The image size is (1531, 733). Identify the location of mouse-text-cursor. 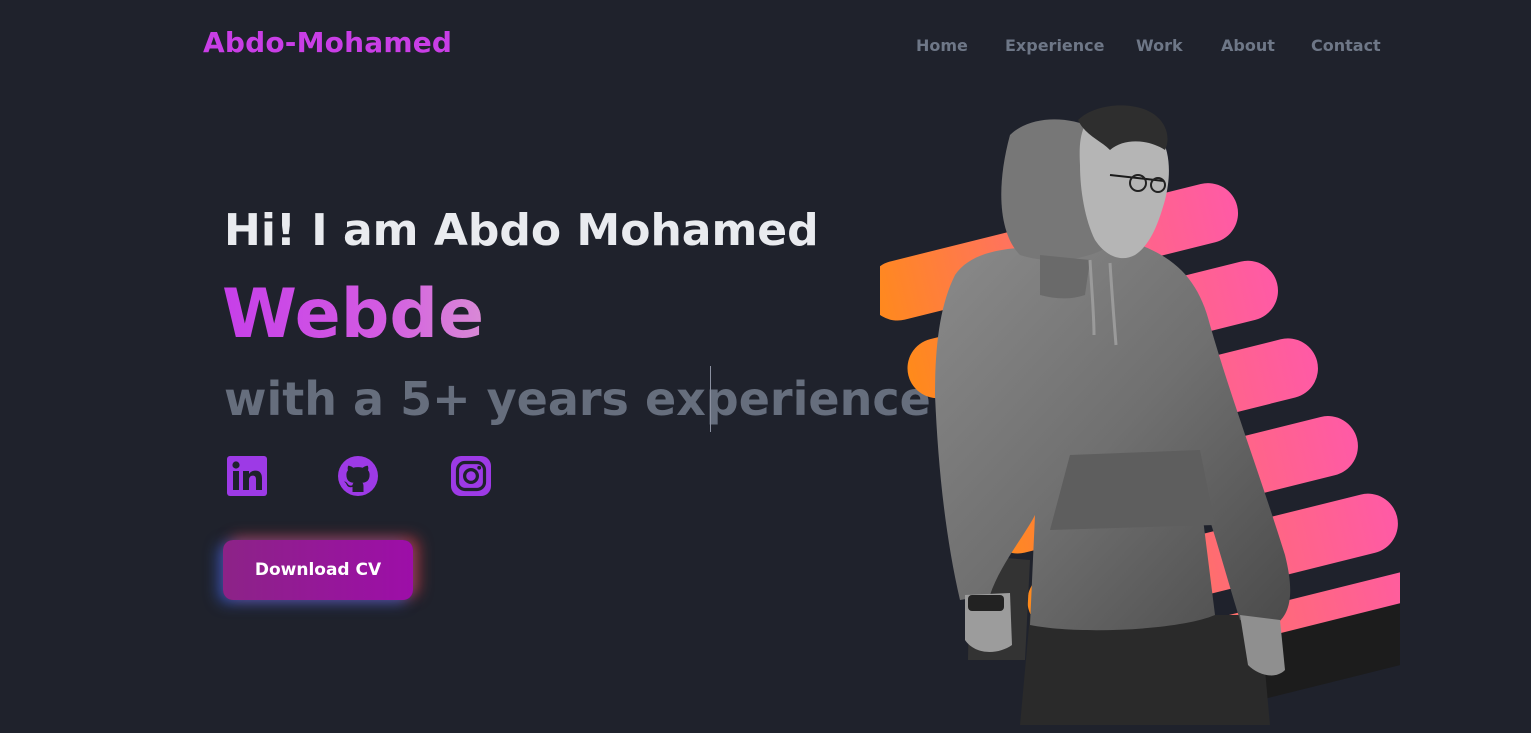
(710, 399).